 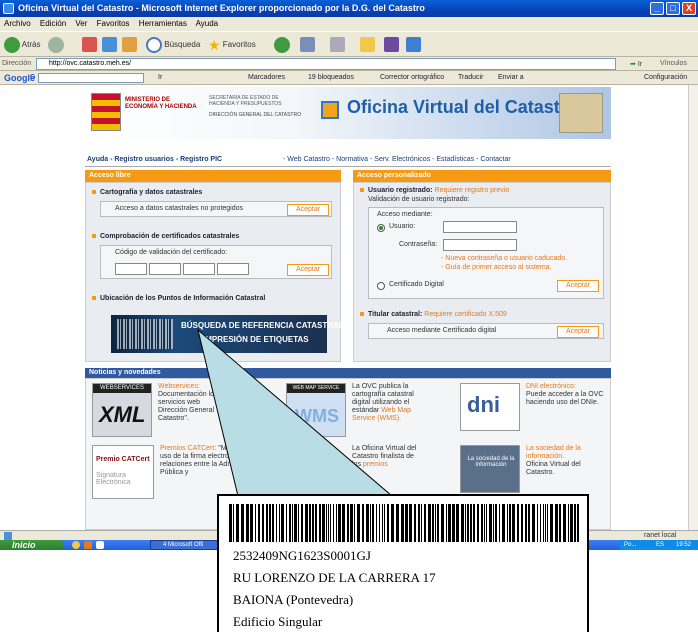 What do you see at coordinates (673, 8) in the screenshot?
I see `maximize-button: □` at bounding box center [673, 8].